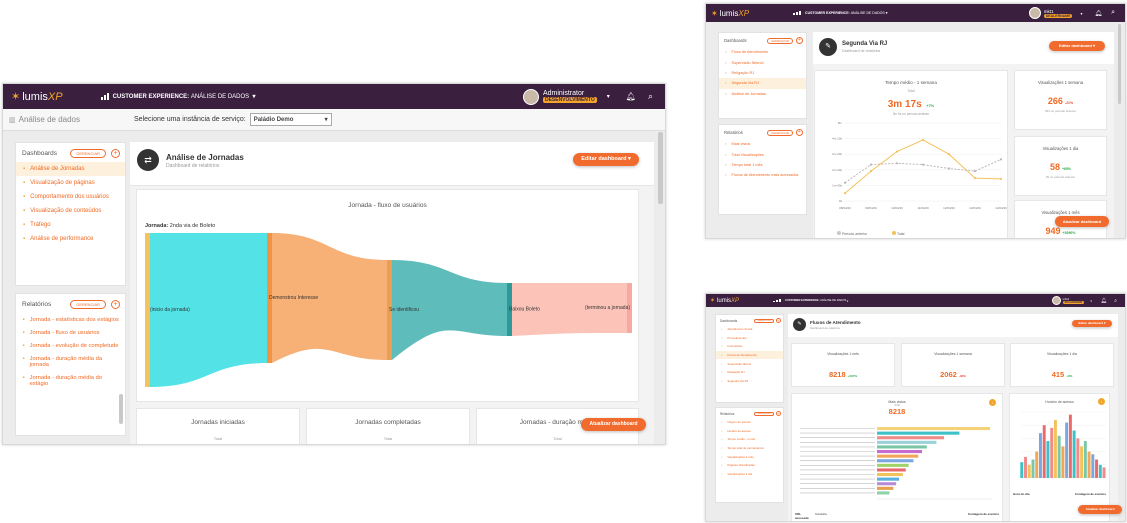 Image resolution: width=1127 pixels, height=523 pixels. What do you see at coordinates (747, 154) in the screenshot?
I see `nav-item-label: Total Visualizações` at bounding box center [747, 154].